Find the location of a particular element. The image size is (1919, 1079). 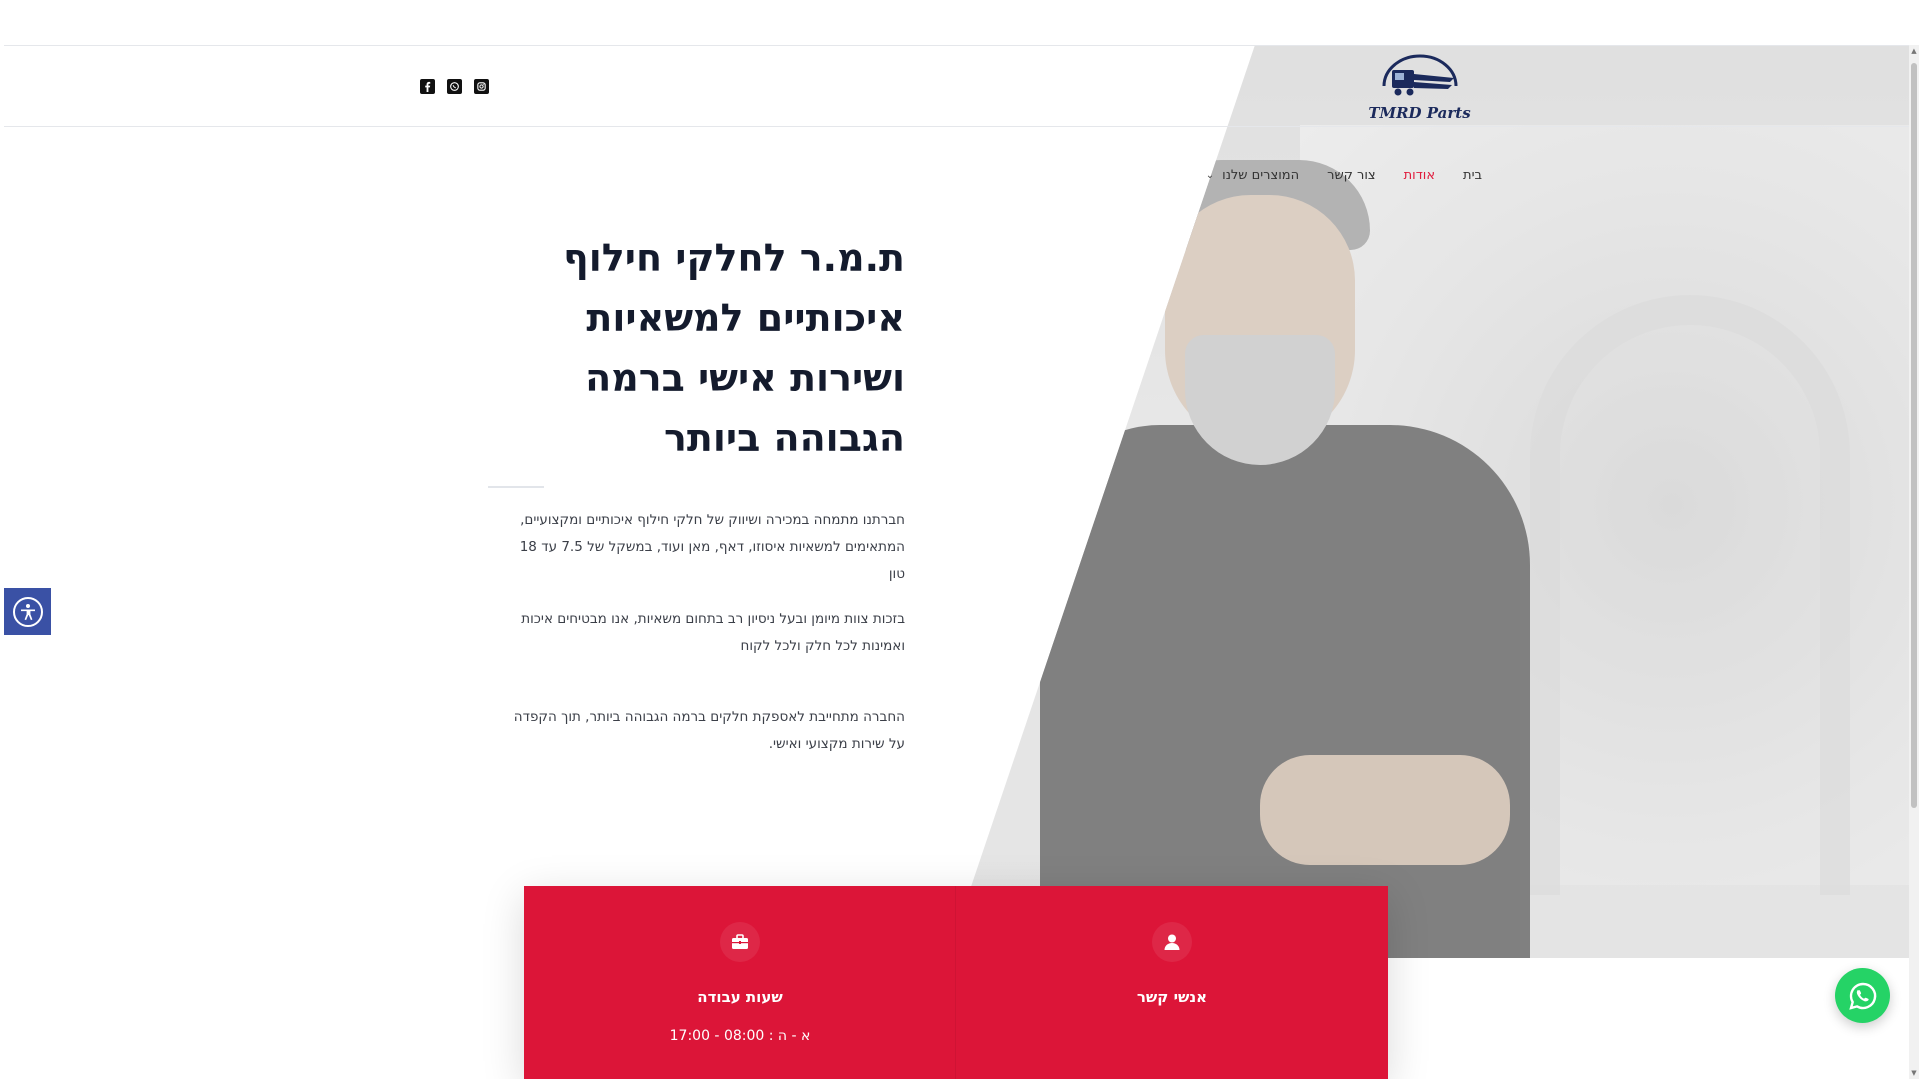

headline-line: איכותיים למשאיות is located at coordinates (745, 318).